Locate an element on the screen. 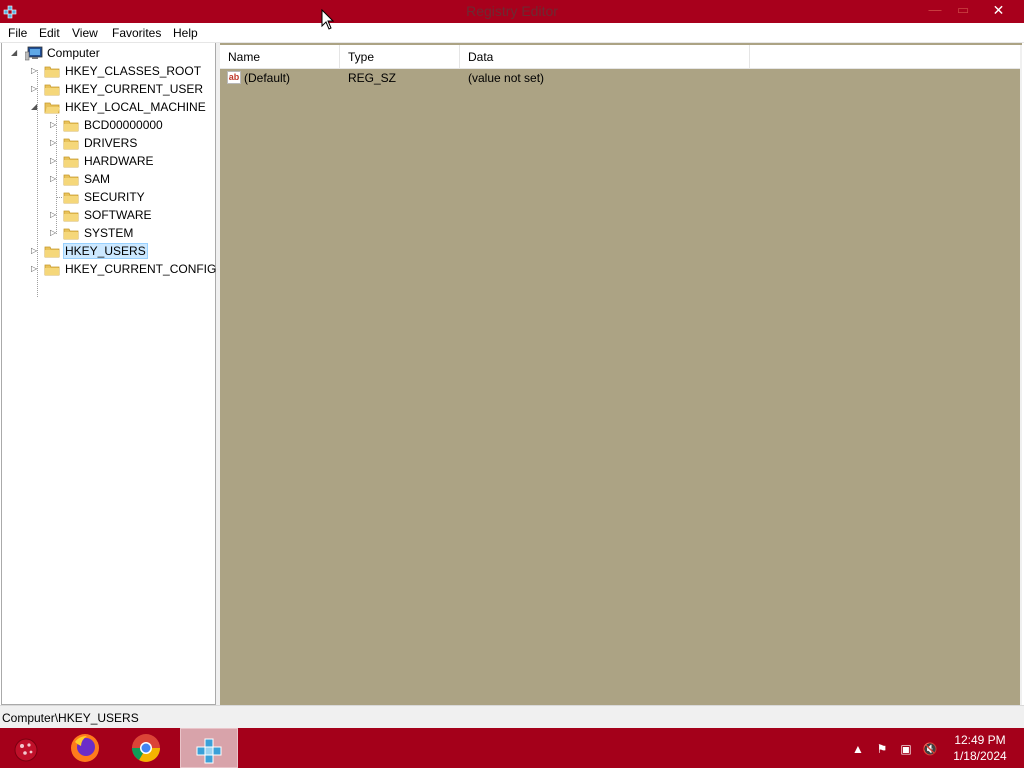 Image resolution: width=1024 pixels, height=768 pixels. list-edge is located at coordinates (1021, 375).